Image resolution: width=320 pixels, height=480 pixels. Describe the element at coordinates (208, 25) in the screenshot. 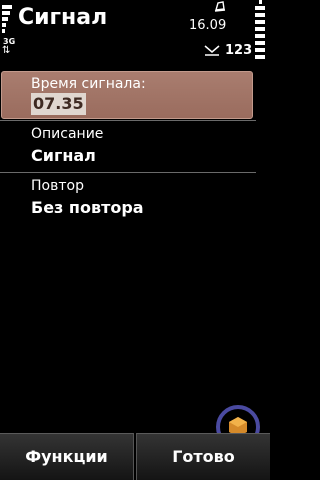

I see `date-display: 16.09` at that location.